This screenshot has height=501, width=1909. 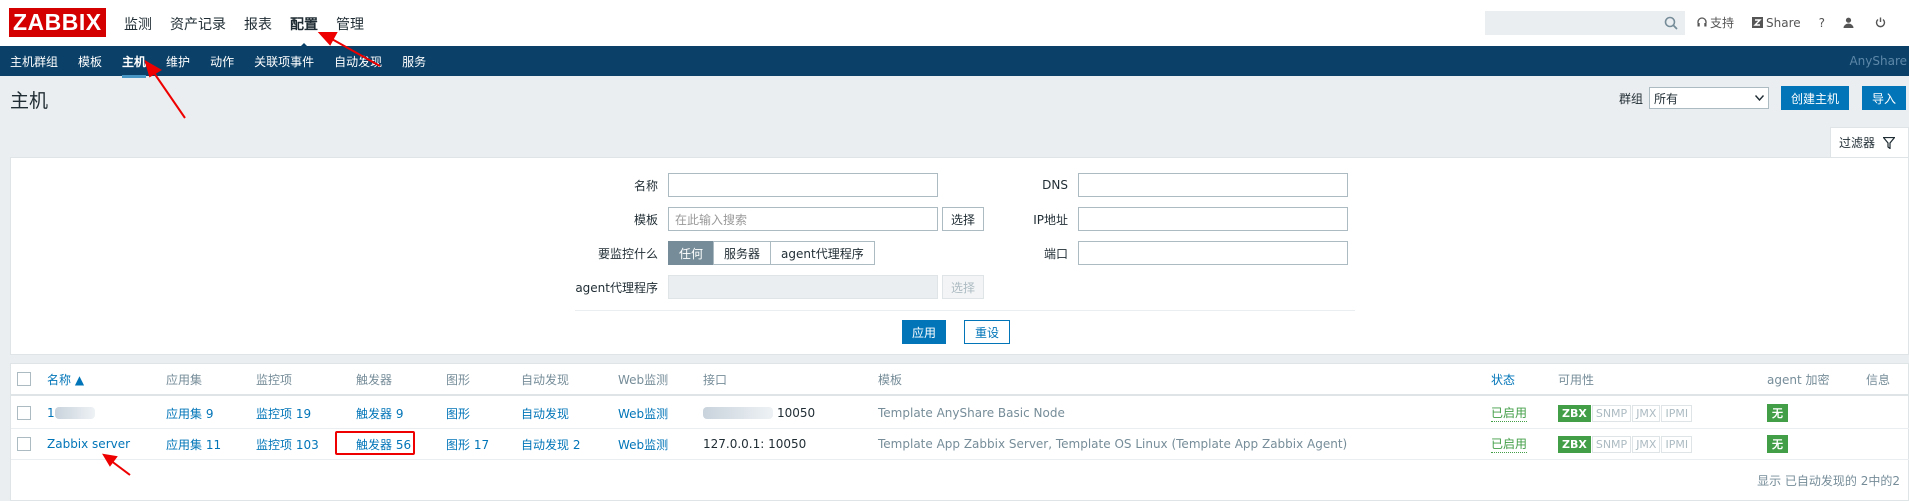 What do you see at coordinates (803, 219) in the screenshot?
I see `template-input: 在此输入搜索` at bounding box center [803, 219].